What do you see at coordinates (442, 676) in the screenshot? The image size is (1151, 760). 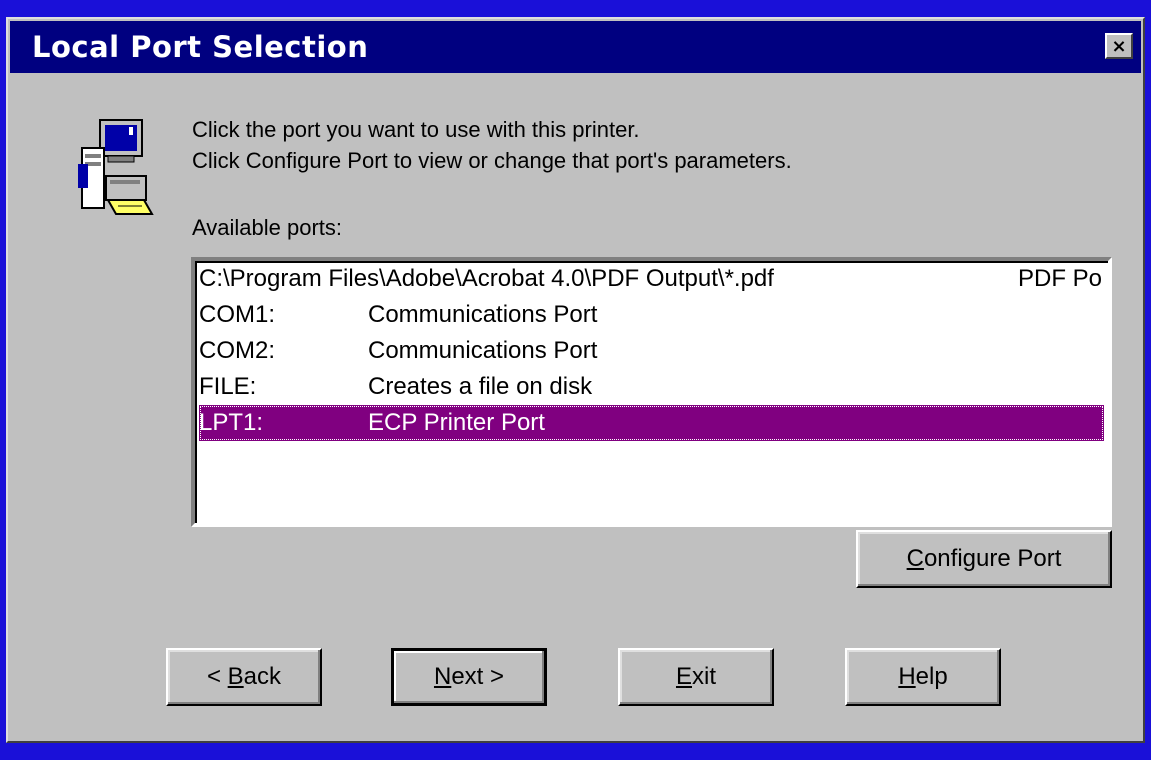 I see `next-accel: N` at bounding box center [442, 676].